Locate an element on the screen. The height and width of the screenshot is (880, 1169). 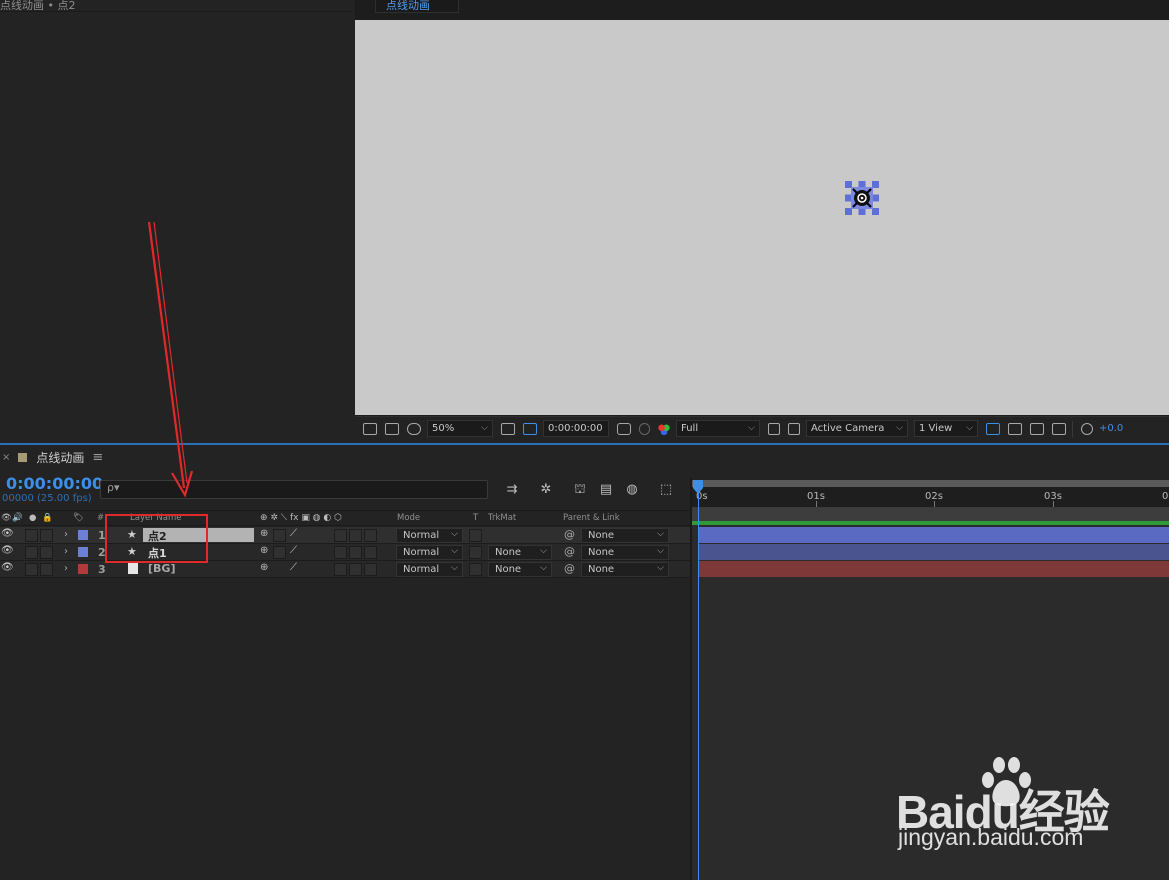
layer-row: 👁 › 1 ★ 点2 ⊕ ⟋ Normal ⌵ @ None ⌵ is located at coordinates (345, 535).